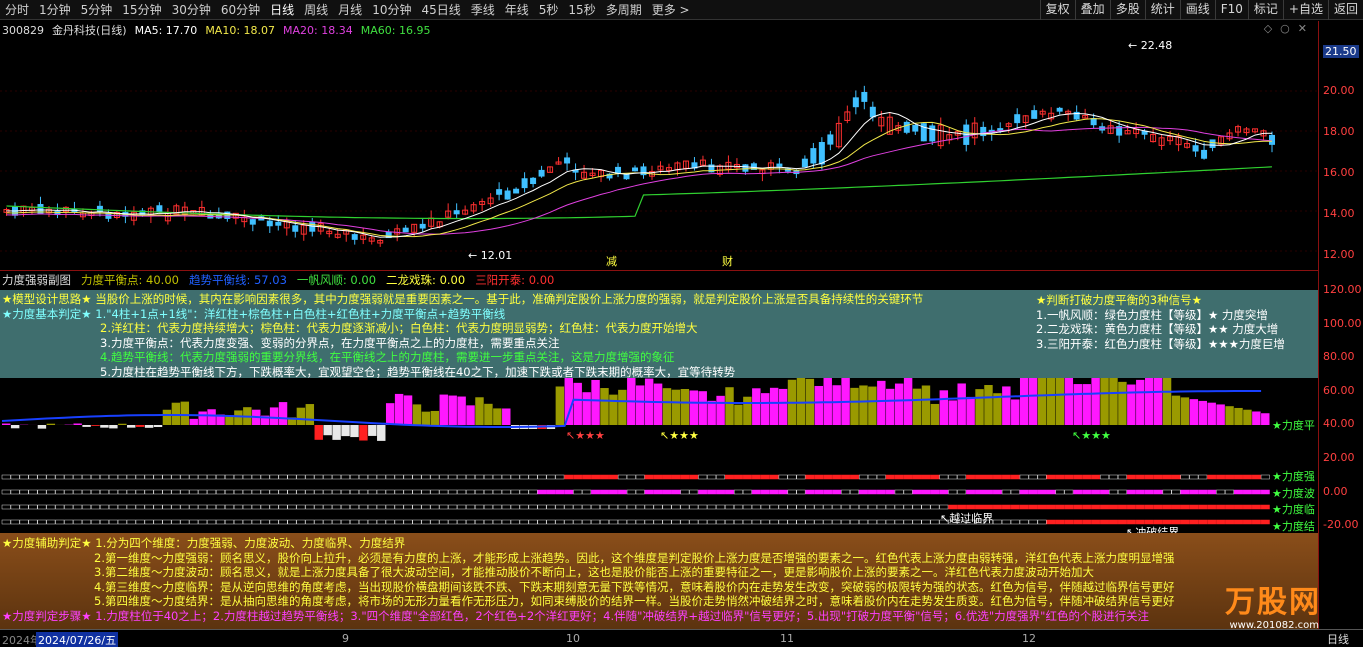  What do you see at coordinates (787, 638) in the screenshot?
I see `month-label: 11` at bounding box center [787, 638].